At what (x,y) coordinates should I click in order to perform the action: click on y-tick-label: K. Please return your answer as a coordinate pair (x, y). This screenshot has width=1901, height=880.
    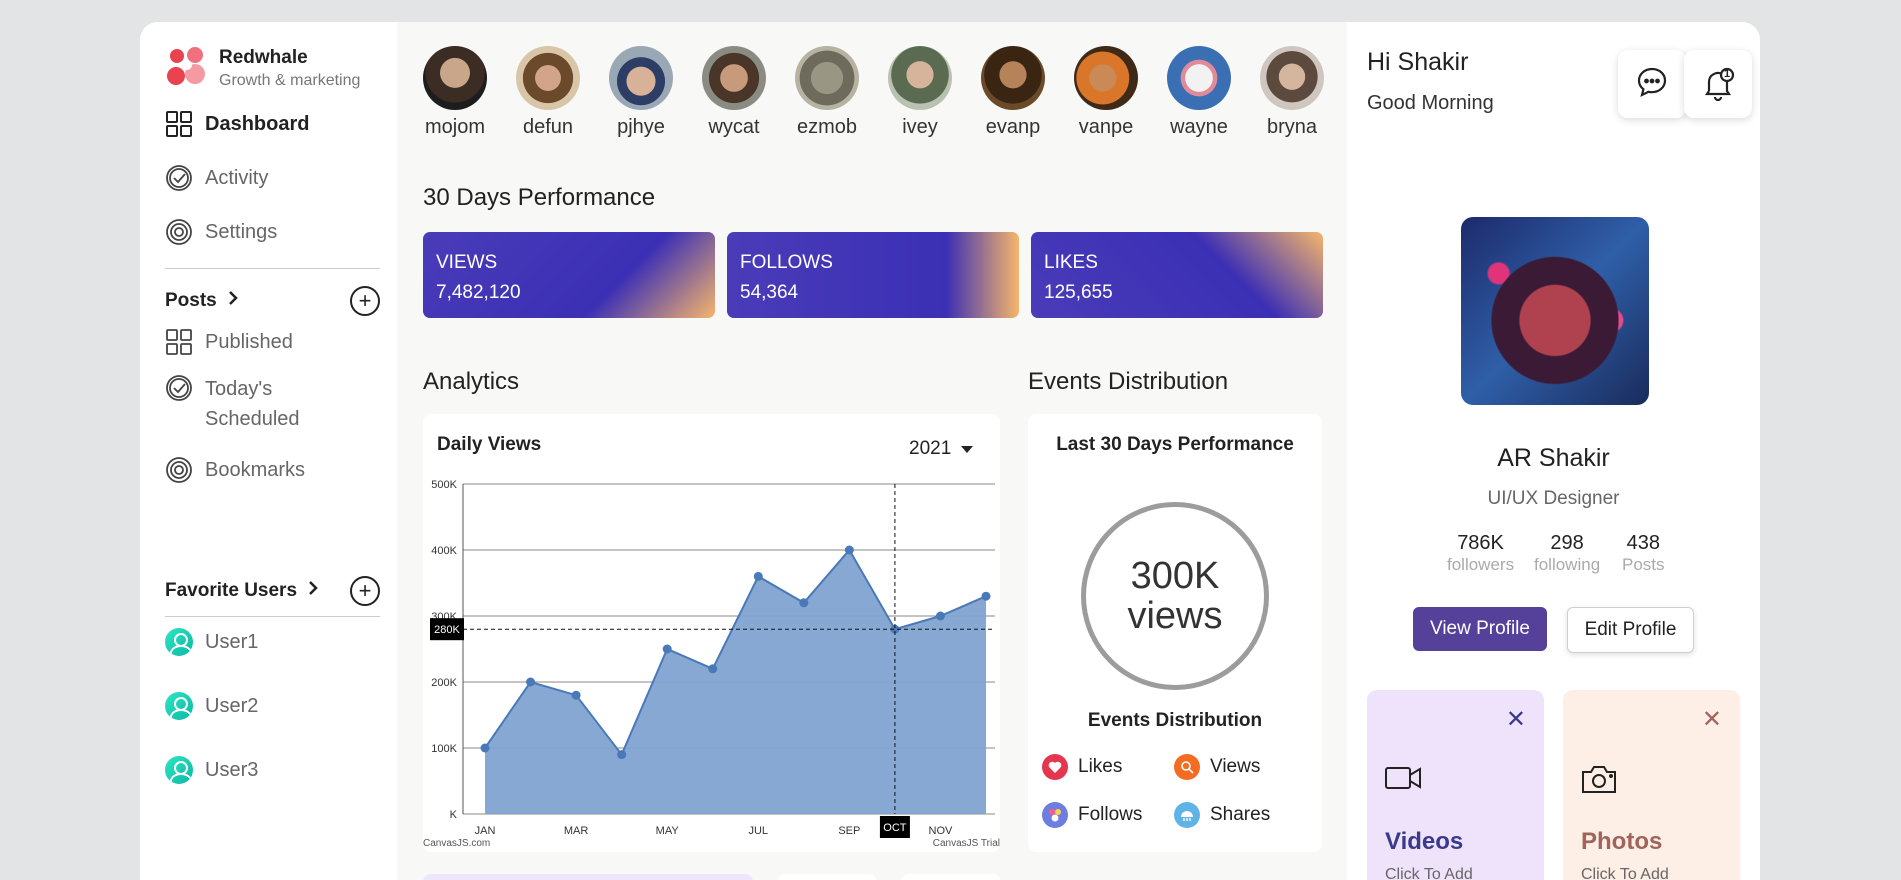
    Looking at the image, I should click on (454, 815).